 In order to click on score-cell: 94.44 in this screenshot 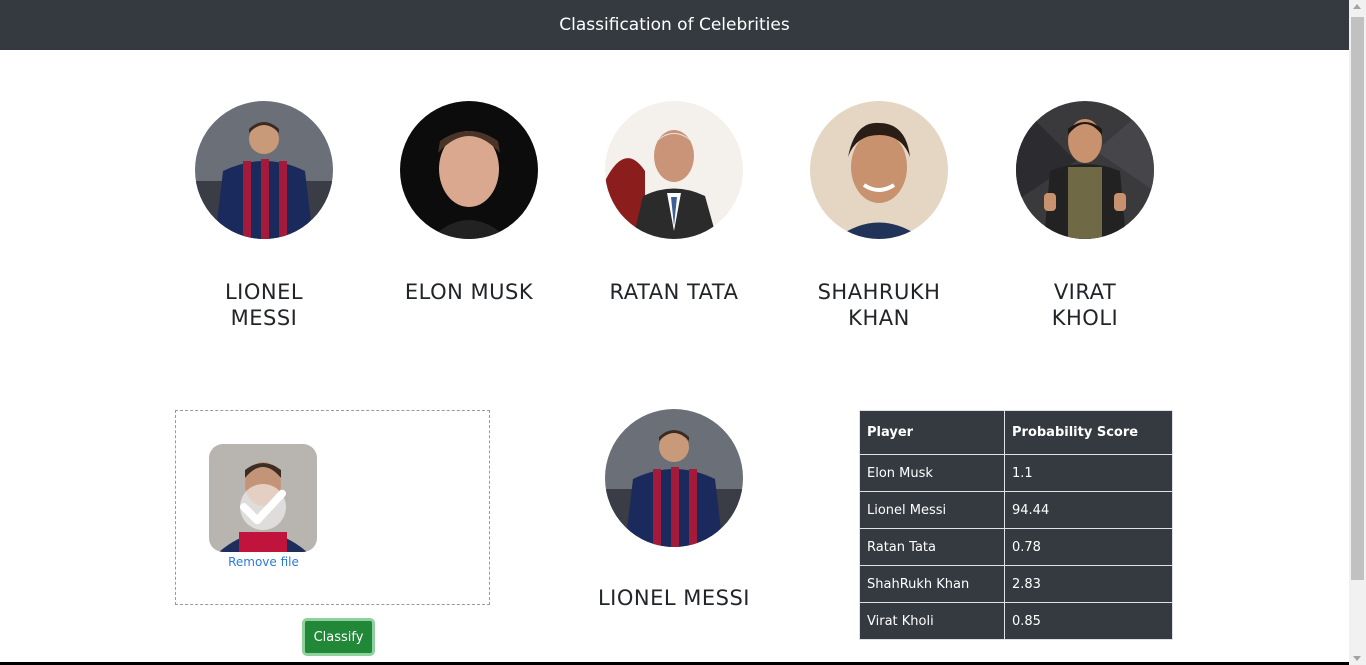, I will do `click(1088, 510)`.